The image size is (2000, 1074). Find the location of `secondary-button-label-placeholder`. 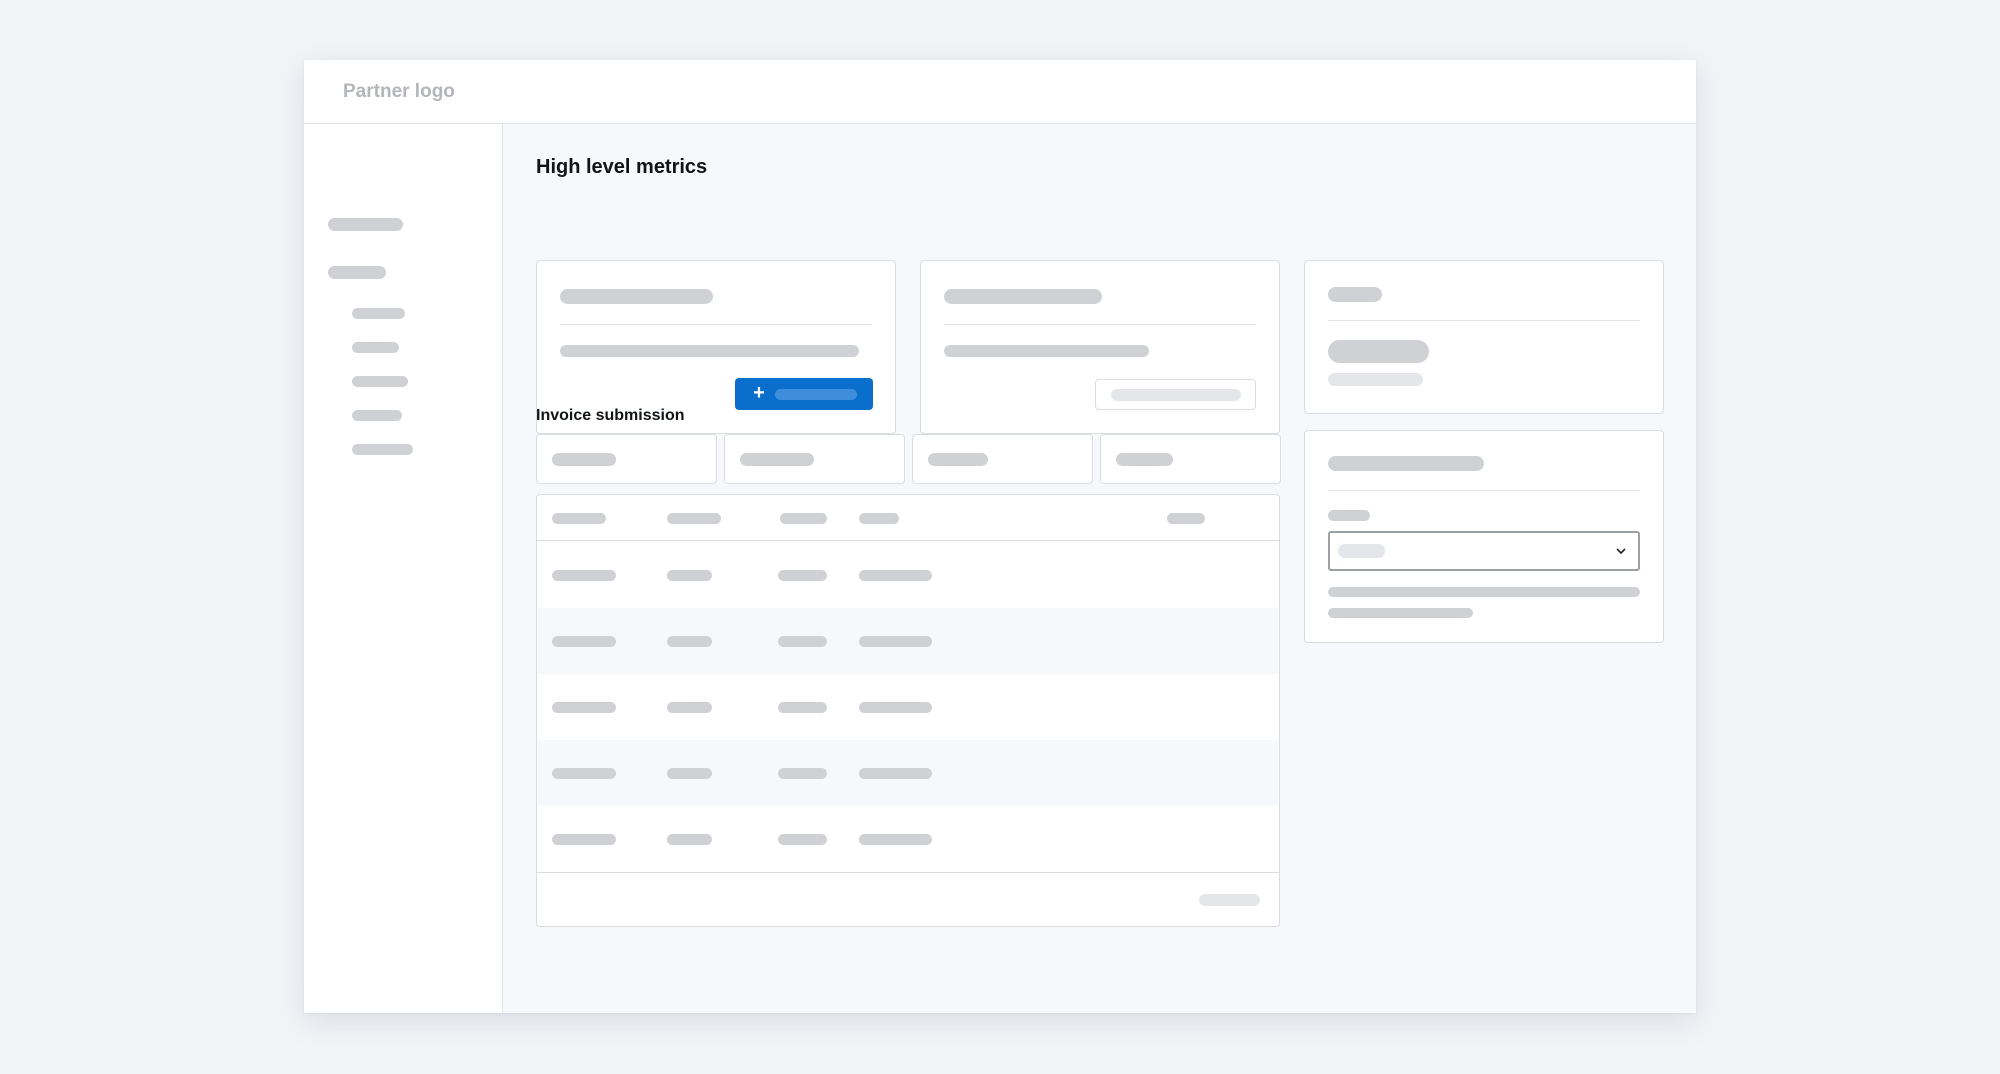

secondary-button-label-placeholder is located at coordinates (1176, 395).